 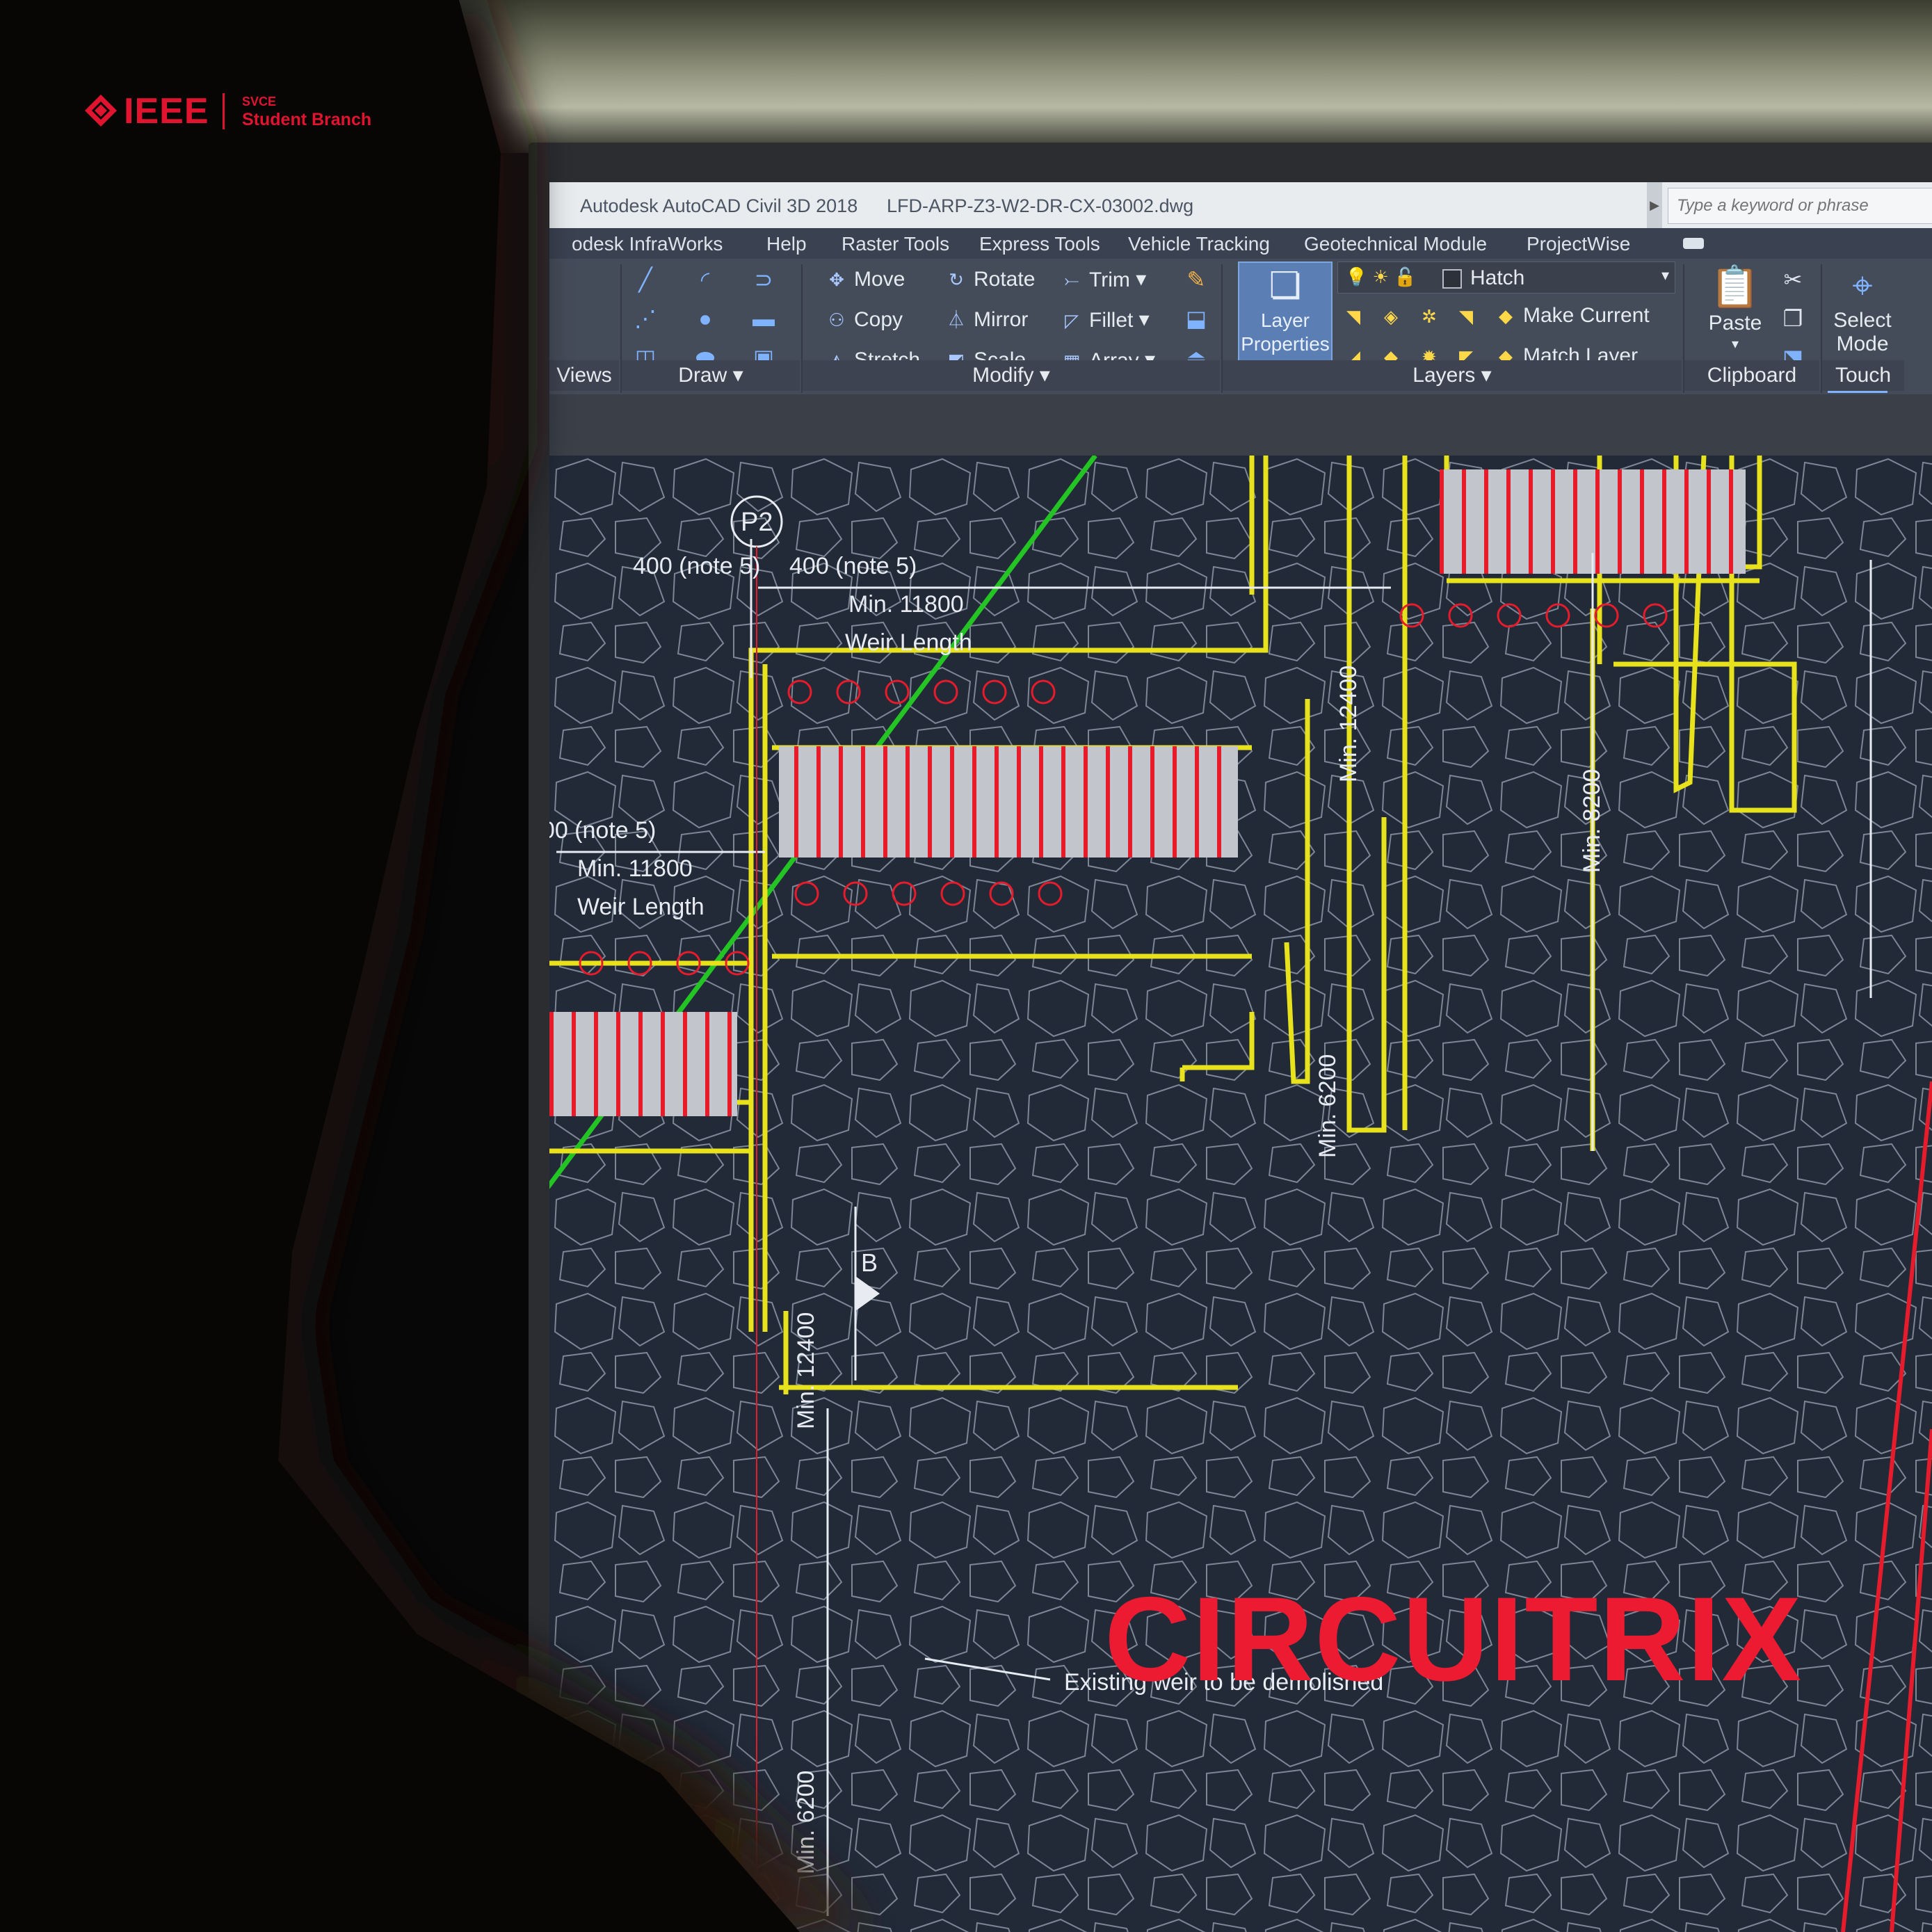 I want to click on copy-clip-icon: ❐, so click(x=1793, y=318).